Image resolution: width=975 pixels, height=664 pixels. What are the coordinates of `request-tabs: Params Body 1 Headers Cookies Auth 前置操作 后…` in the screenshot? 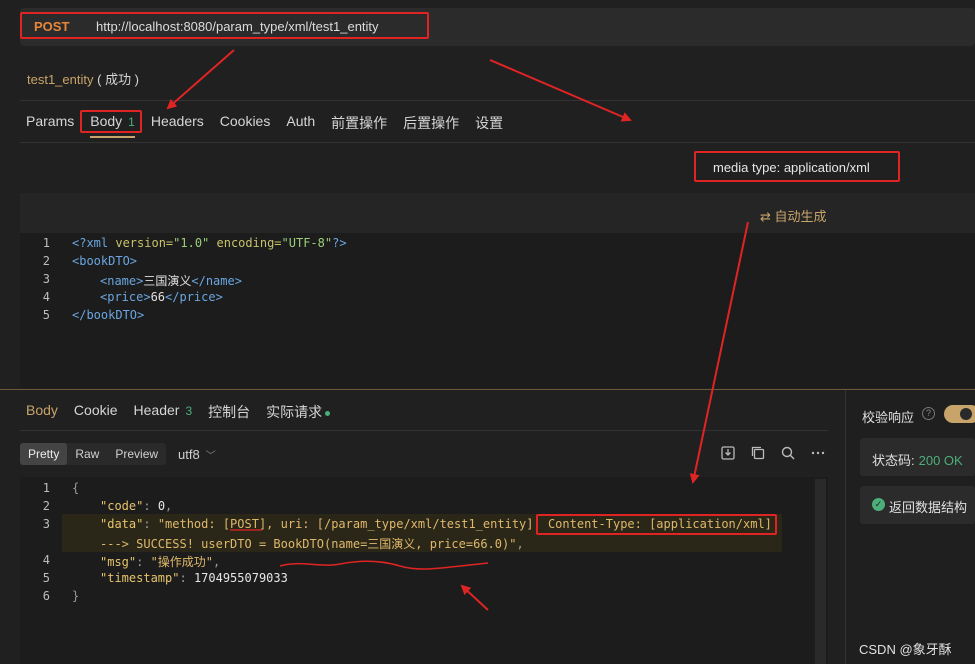 It's located at (272, 125).